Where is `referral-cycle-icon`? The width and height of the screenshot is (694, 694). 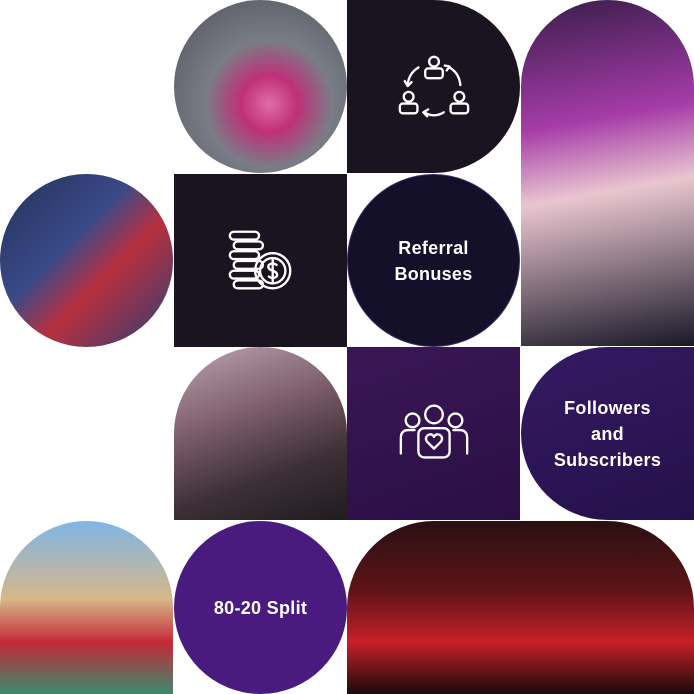
referral-cycle-icon is located at coordinates (433, 86).